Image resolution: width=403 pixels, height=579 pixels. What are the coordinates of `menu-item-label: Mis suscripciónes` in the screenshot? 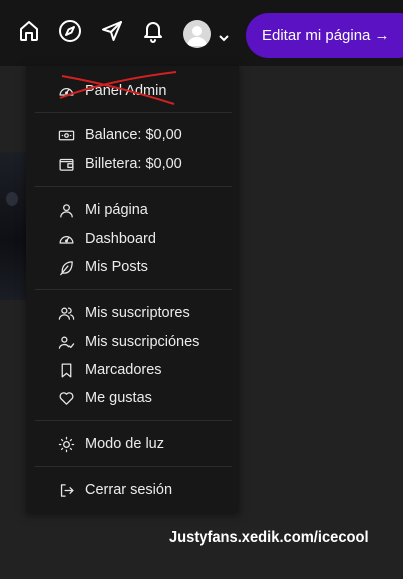 It's located at (142, 342).